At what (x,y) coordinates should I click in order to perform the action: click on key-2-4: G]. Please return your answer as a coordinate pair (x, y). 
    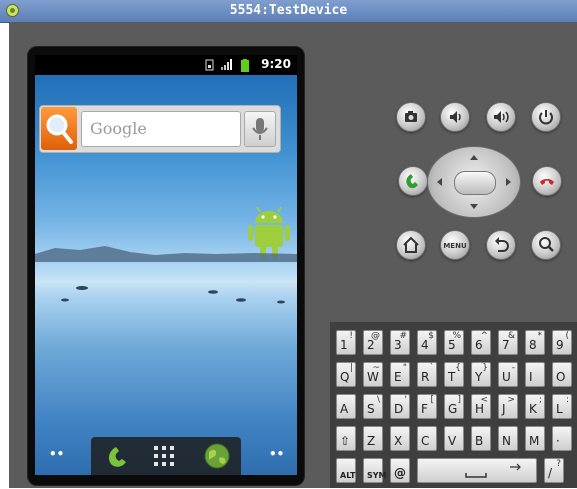
    Looking at the image, I should click on (454, 406).